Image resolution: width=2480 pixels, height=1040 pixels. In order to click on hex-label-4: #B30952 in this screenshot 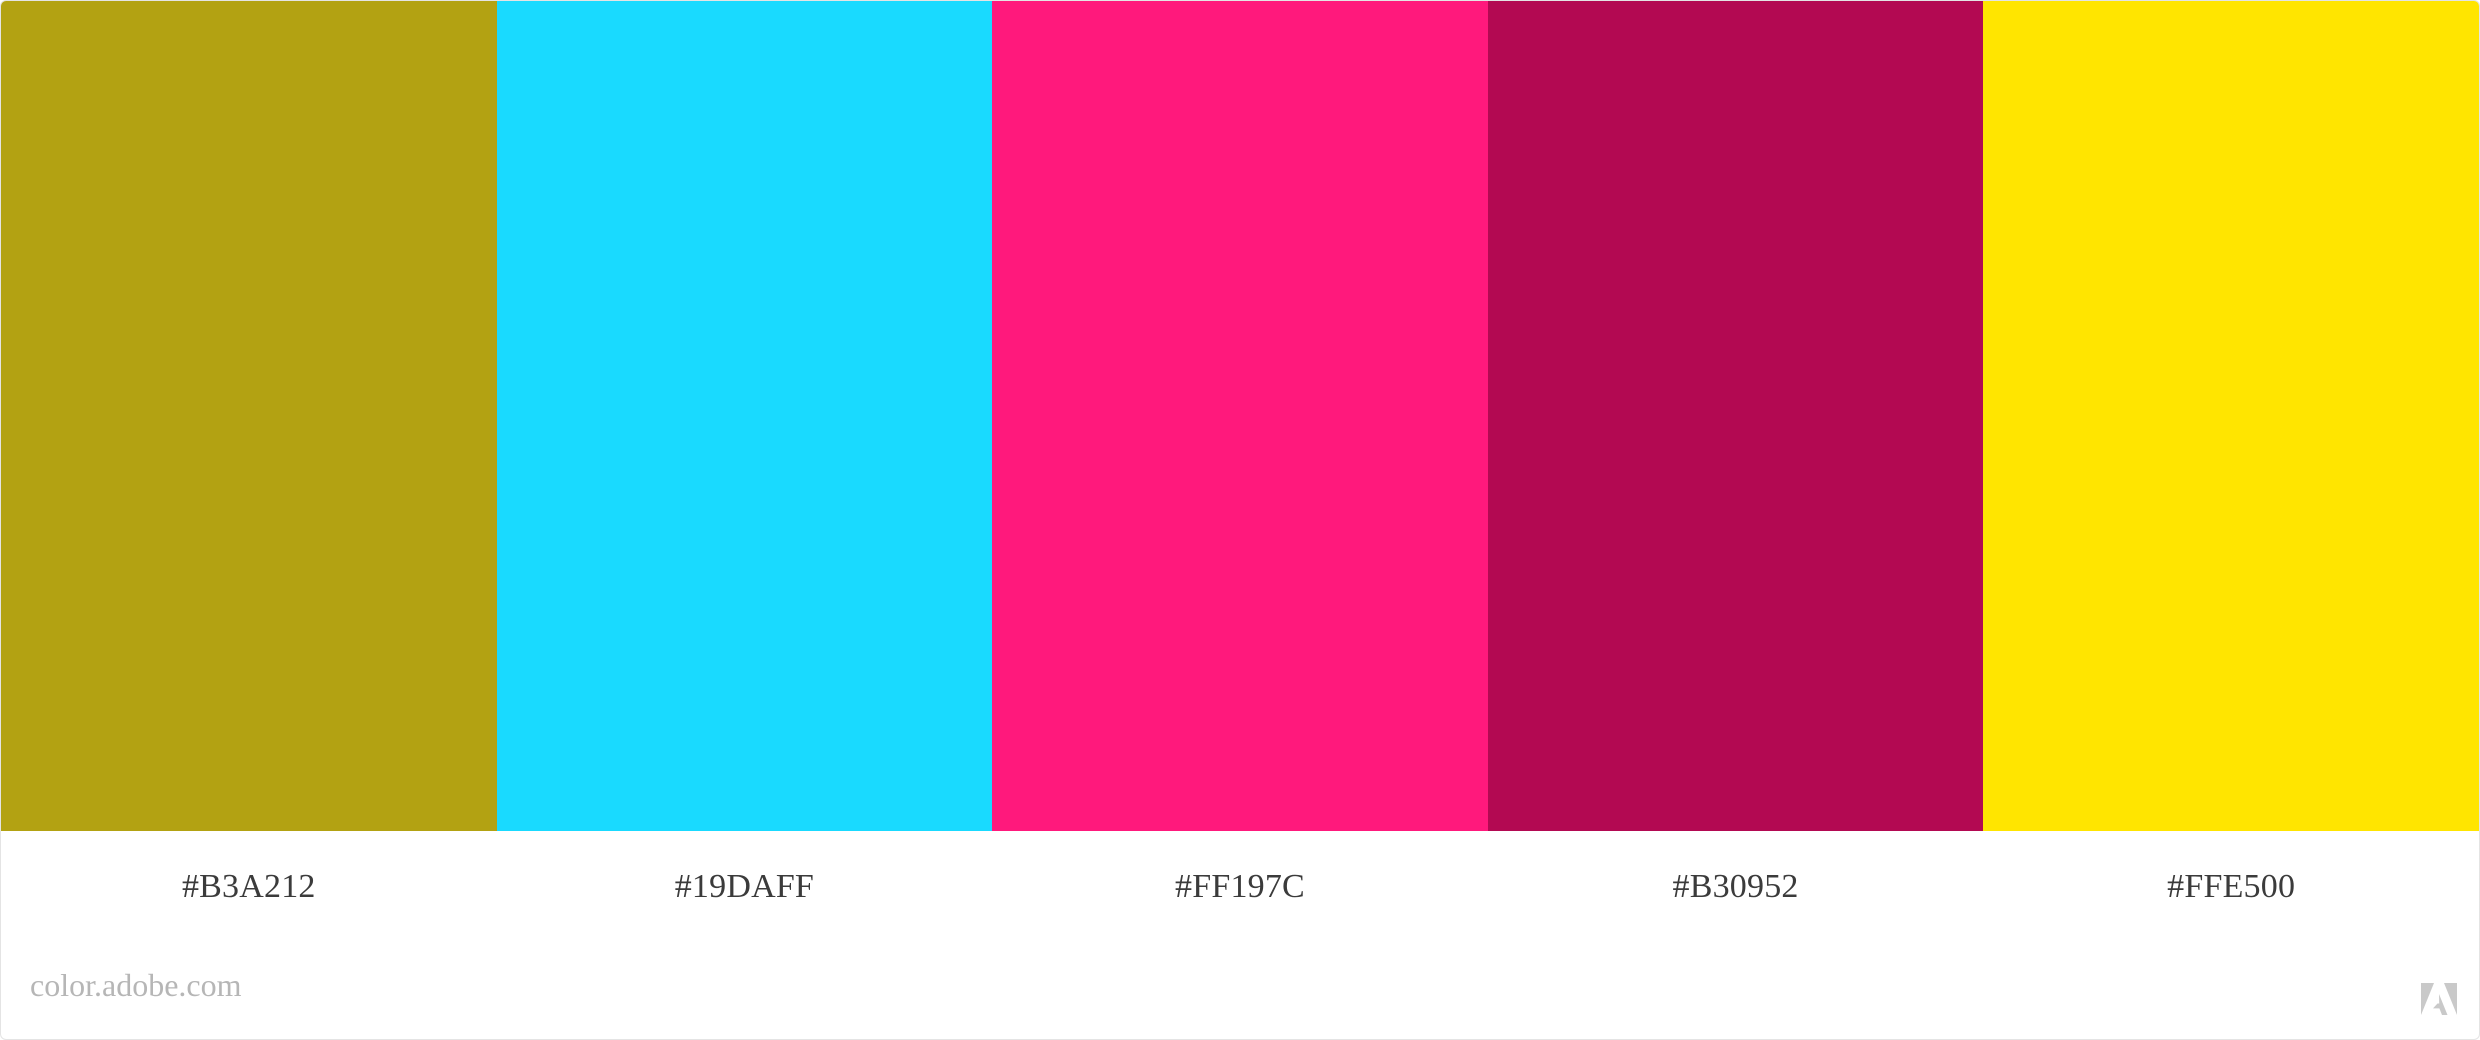, I will do `click(1735, 886)`.